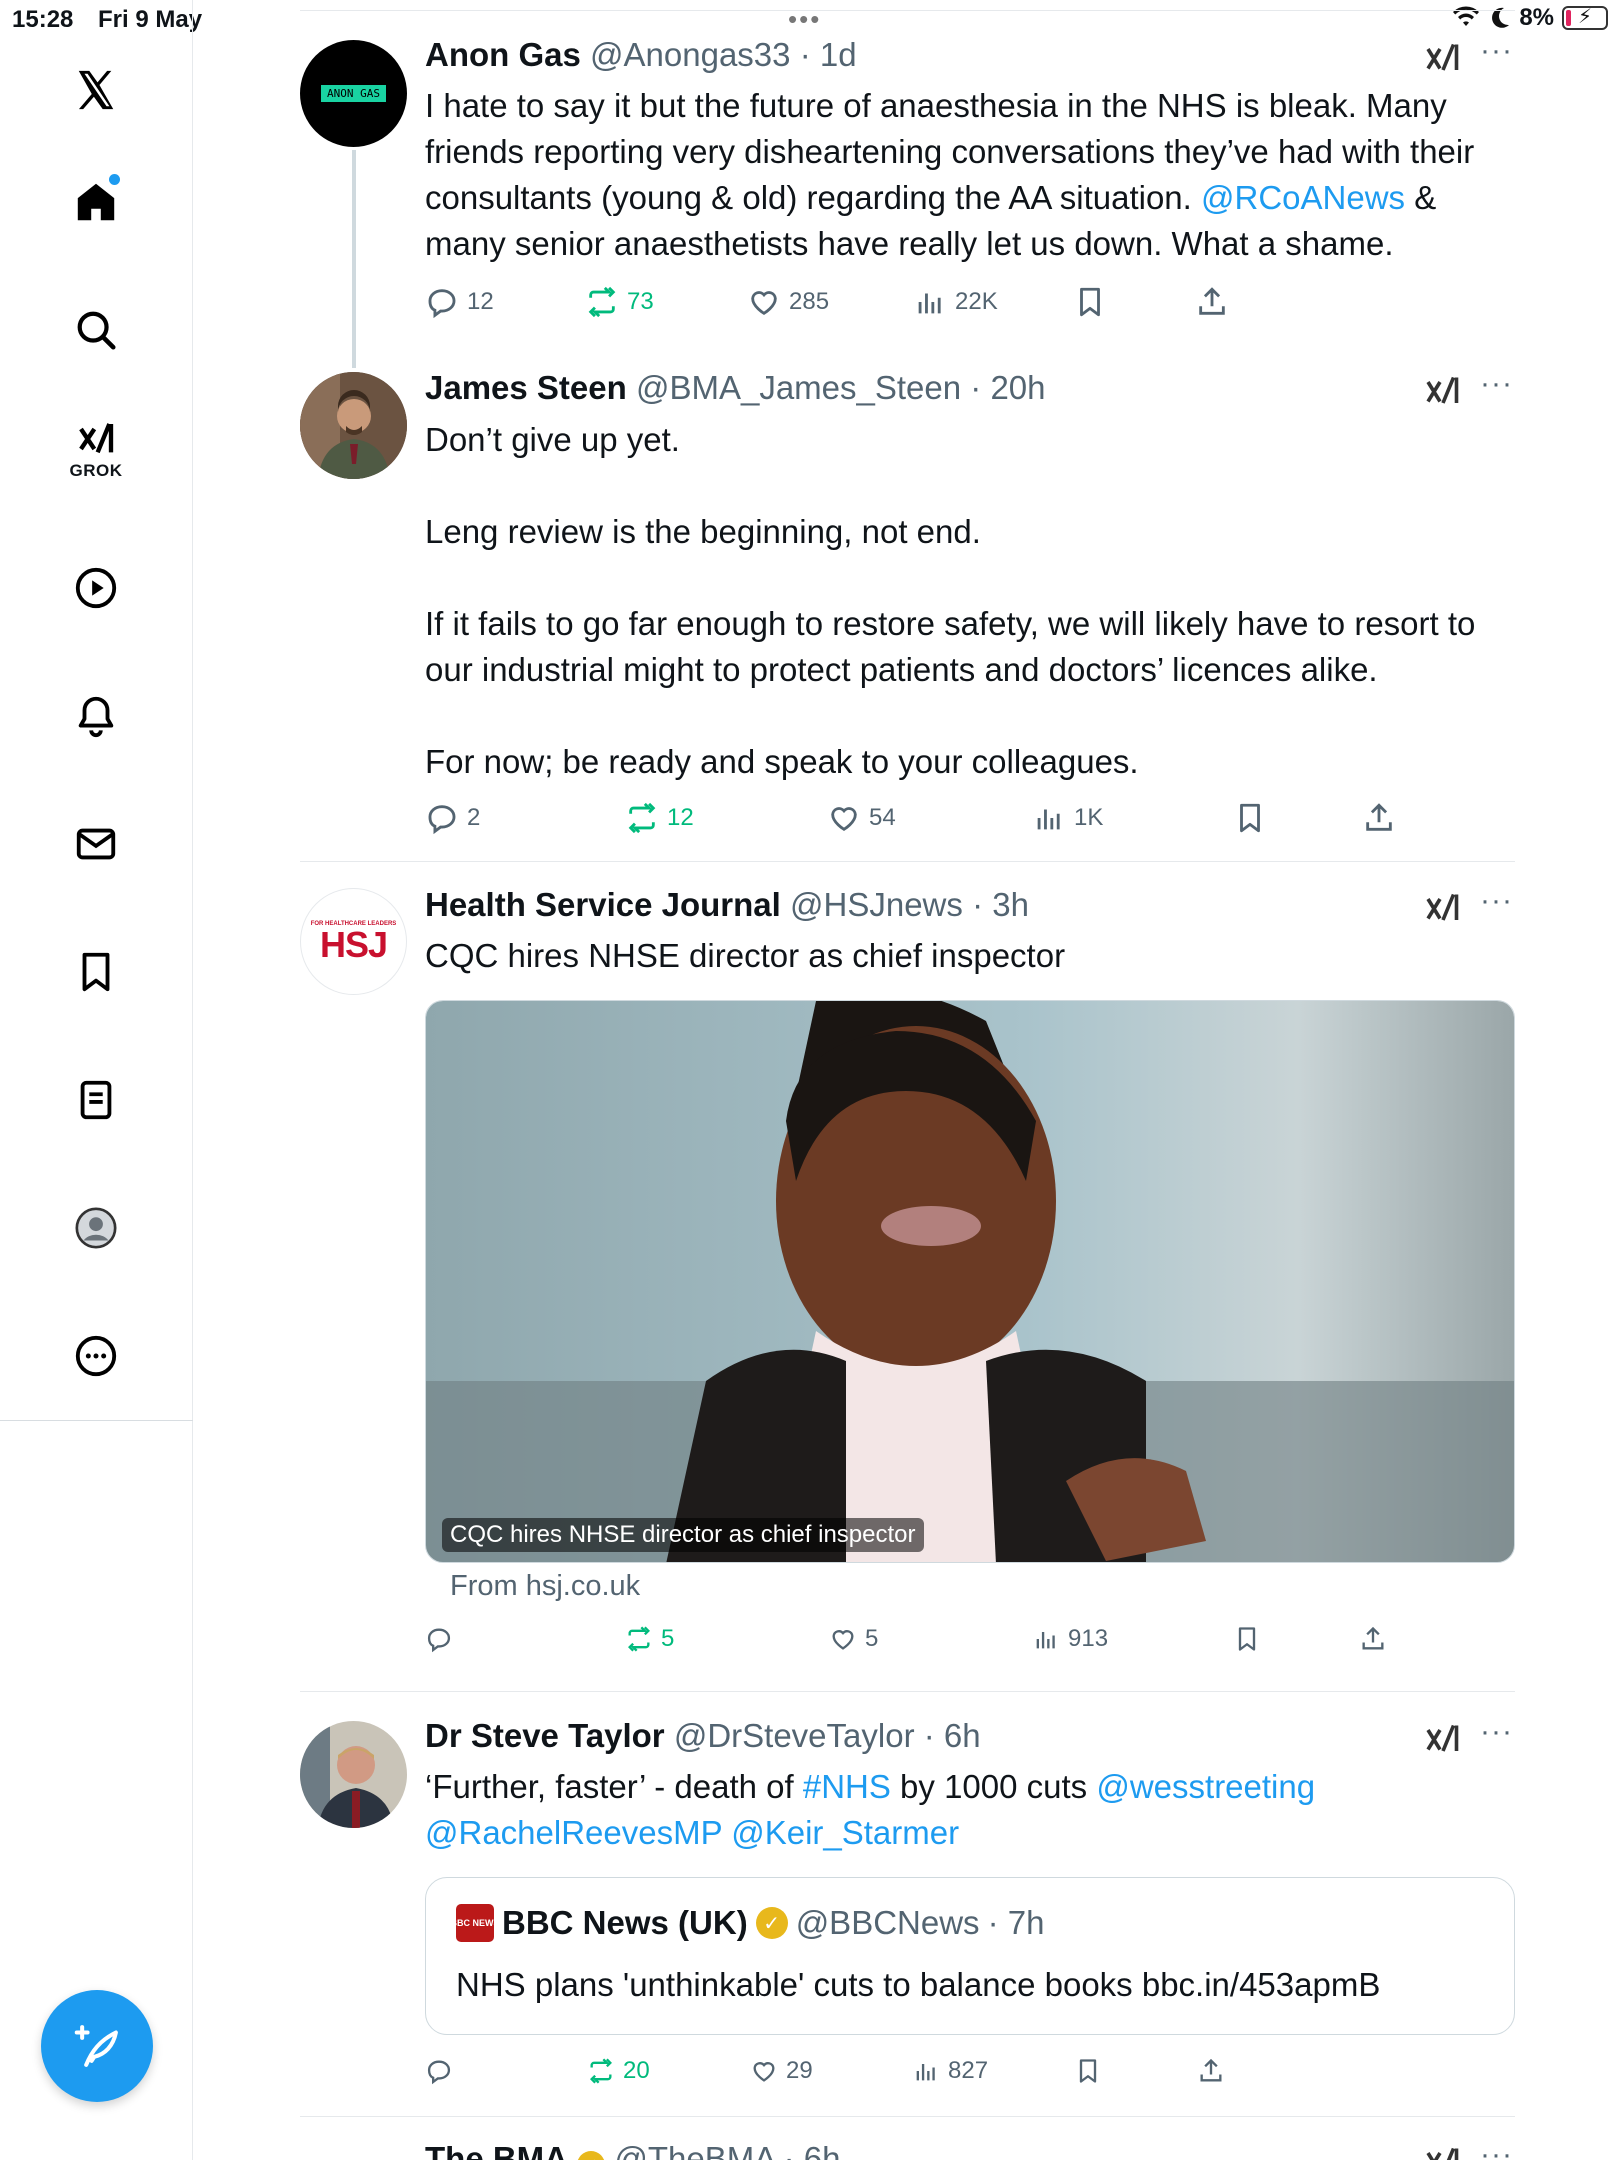 The height and width of the screenshot is (2160, 1620). I want to click on author-name: The BMA, so click(496, 2150).